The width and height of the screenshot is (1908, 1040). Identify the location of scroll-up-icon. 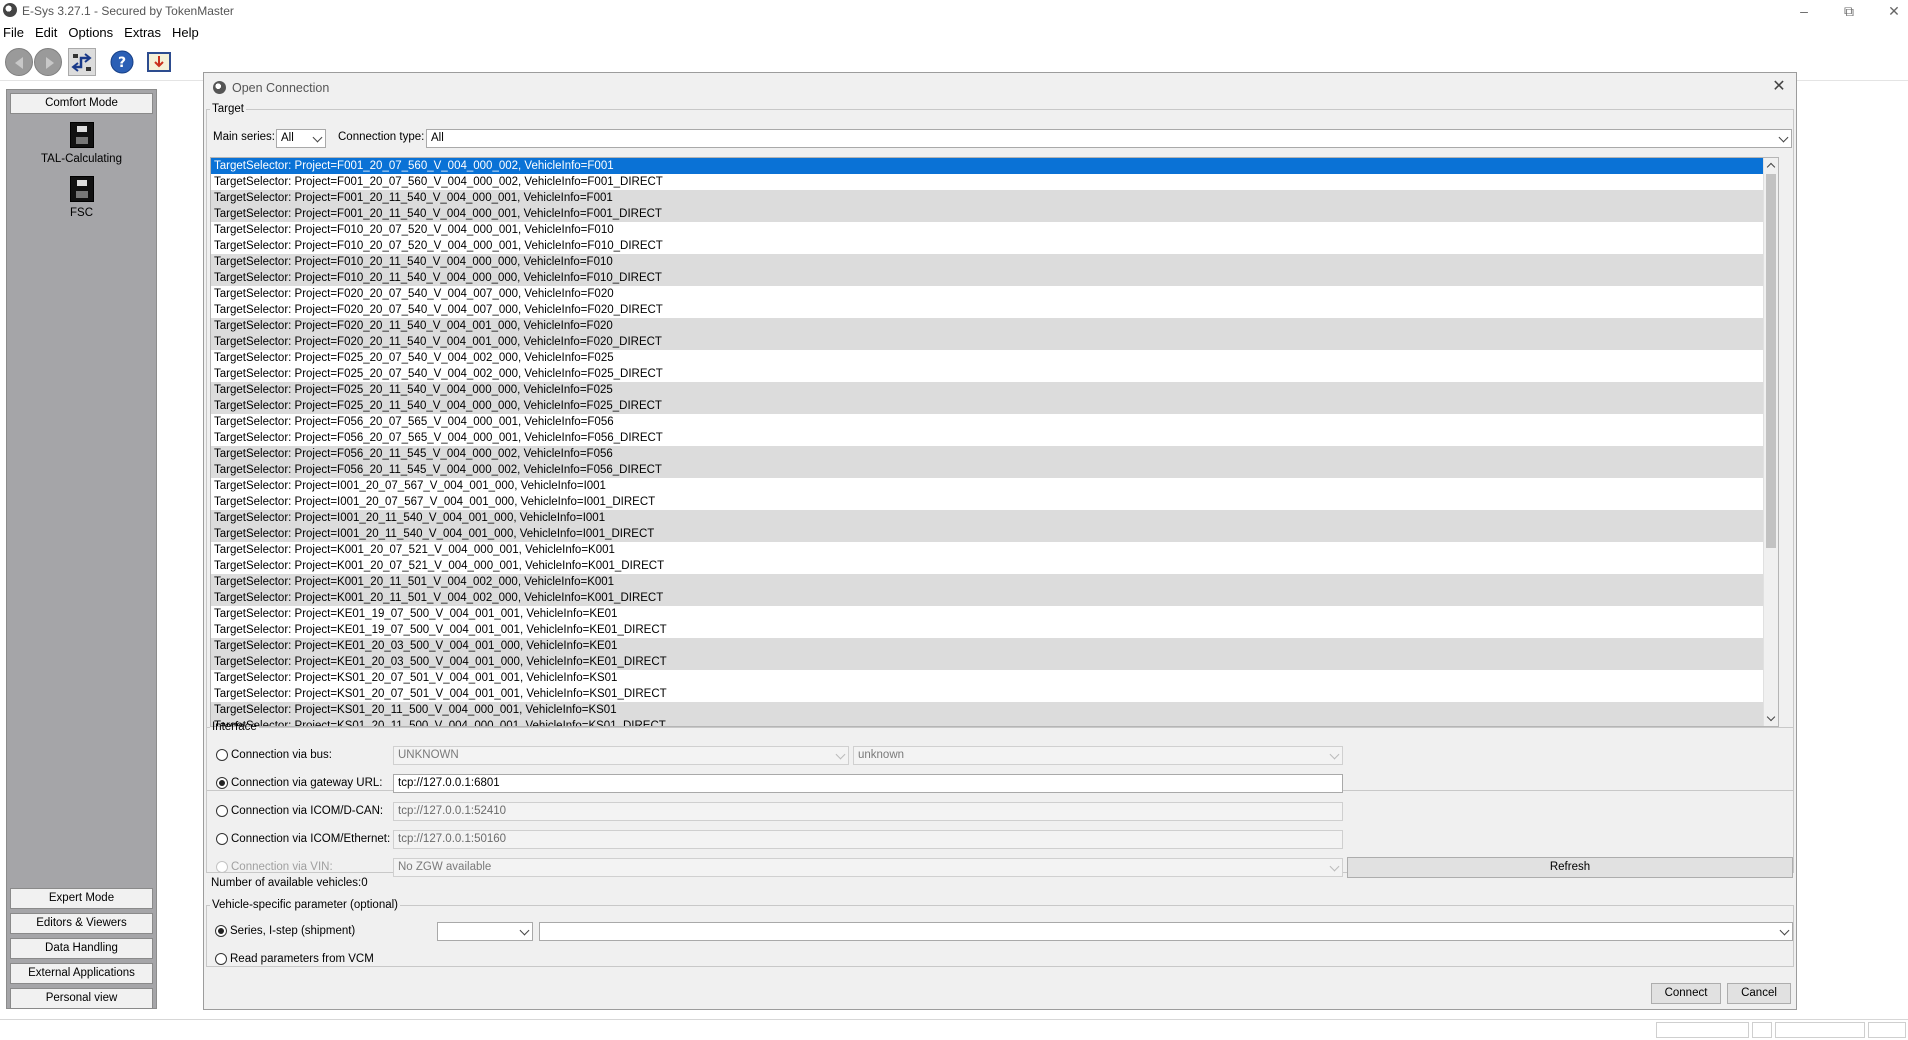
(1771, 165).